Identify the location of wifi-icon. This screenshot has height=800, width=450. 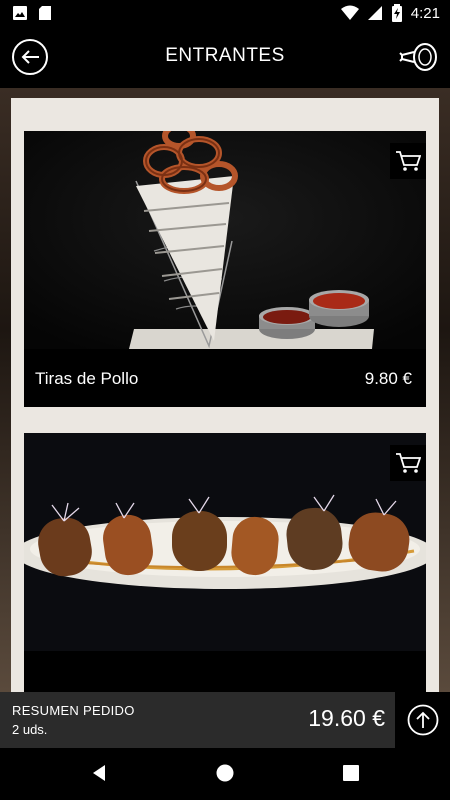
(349, 12).